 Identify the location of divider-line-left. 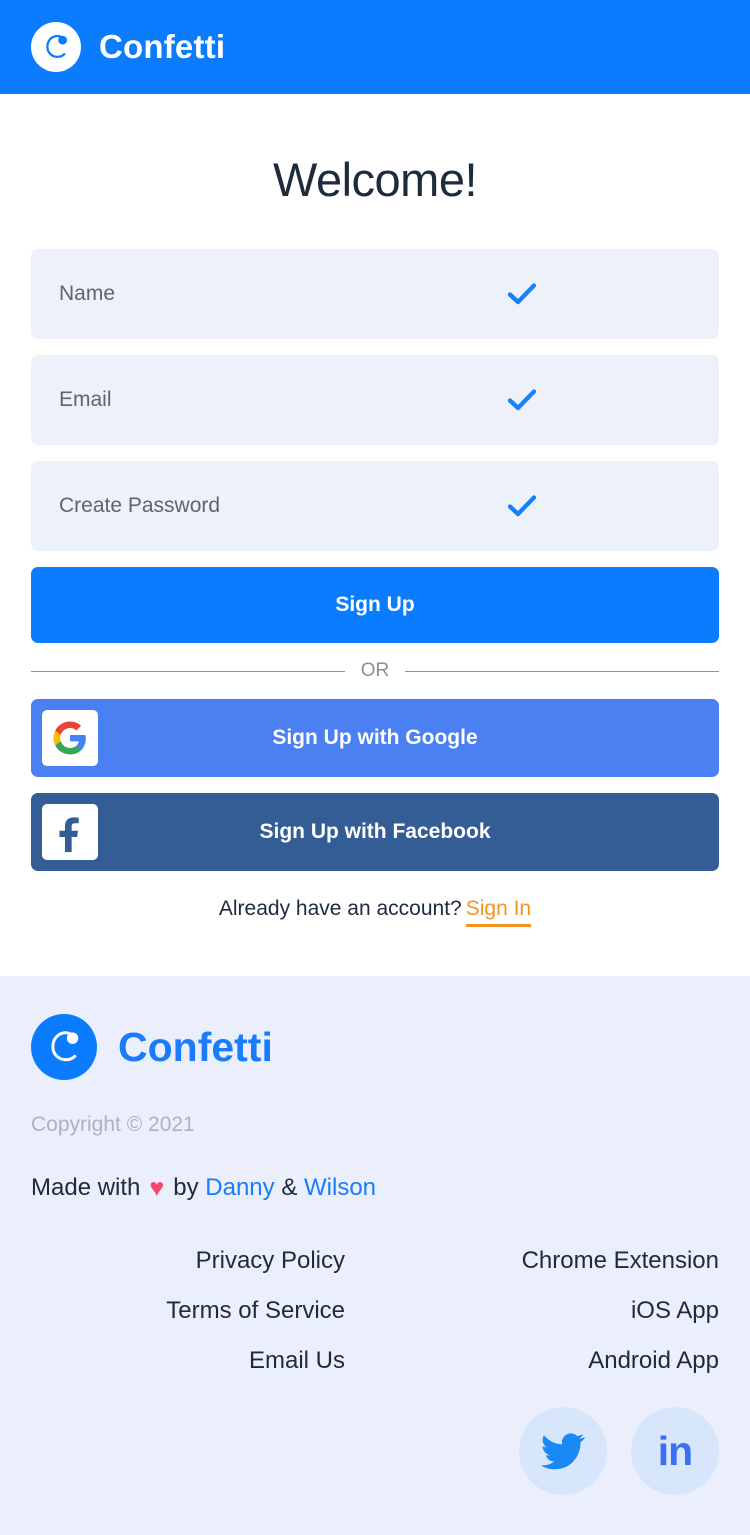
(188, 671).